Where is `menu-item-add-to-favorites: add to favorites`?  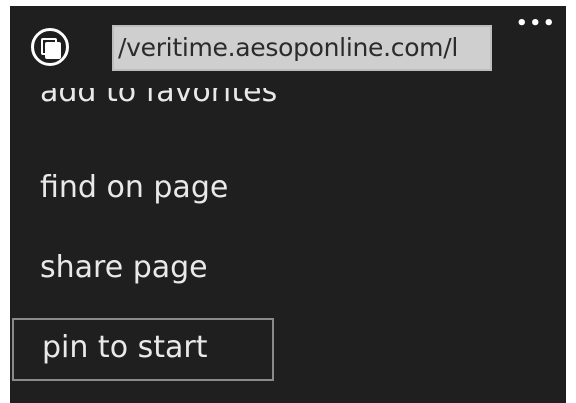
menu-item-add-to-favorites: add to favorites is located at coordinates (143, 106).